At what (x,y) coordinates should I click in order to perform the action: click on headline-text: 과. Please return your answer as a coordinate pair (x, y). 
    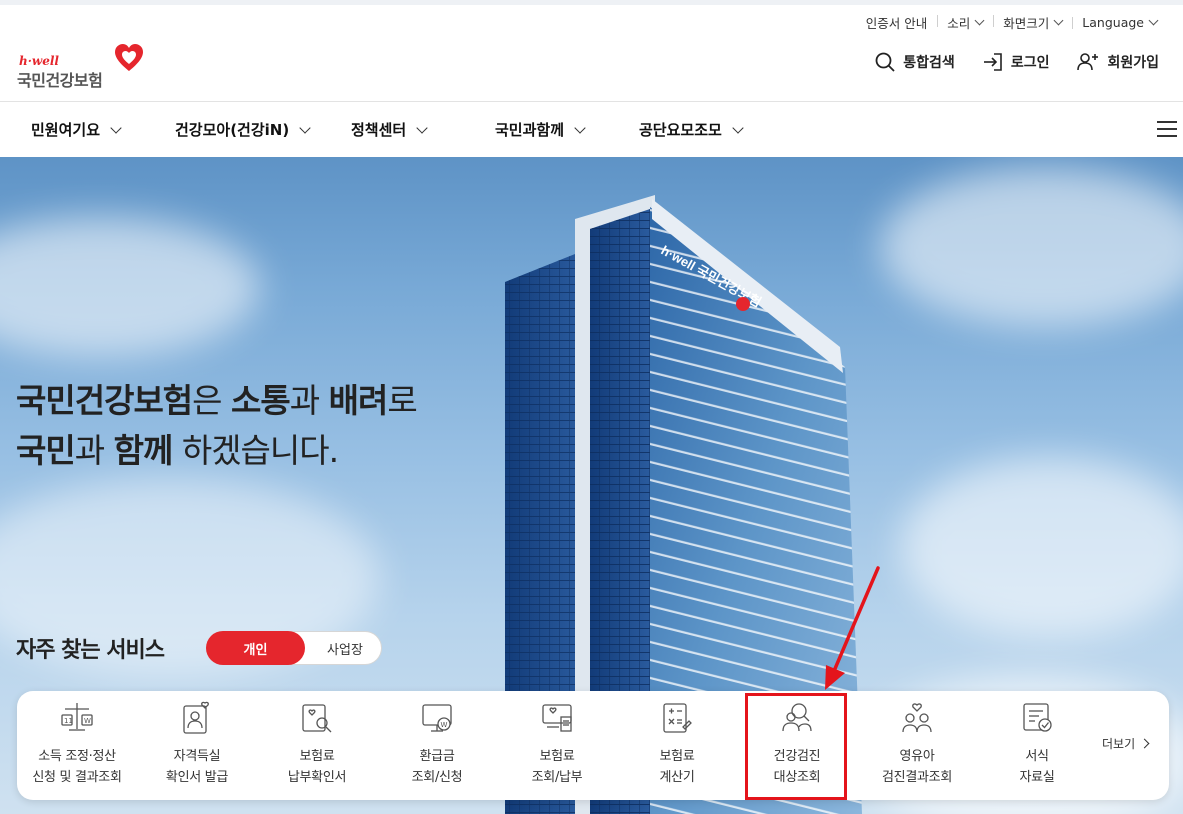
    Looking at the image, I should click on (309, 401).